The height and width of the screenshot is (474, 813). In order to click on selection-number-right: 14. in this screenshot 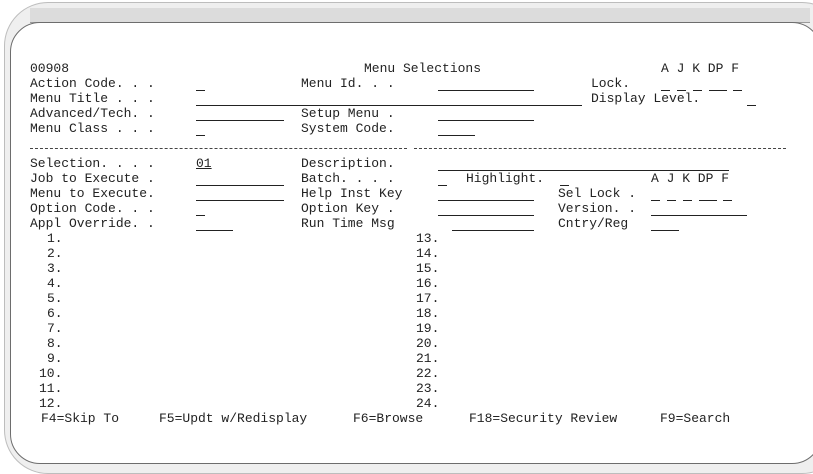, I will do `click(428, 253)`.